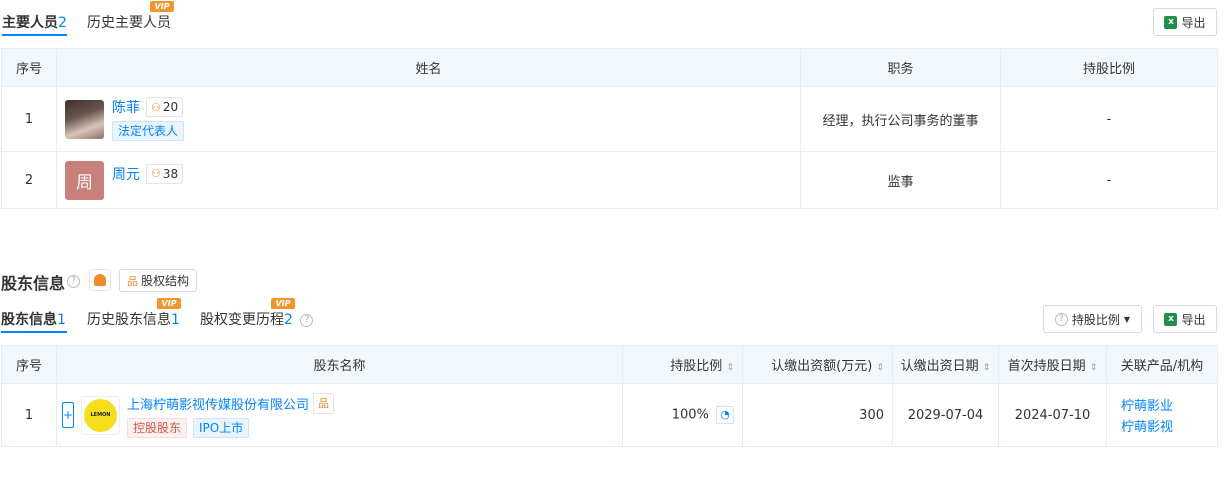  I want to click on tab-equity-changes: 股权变更历程2 ?, so click(257, 319).